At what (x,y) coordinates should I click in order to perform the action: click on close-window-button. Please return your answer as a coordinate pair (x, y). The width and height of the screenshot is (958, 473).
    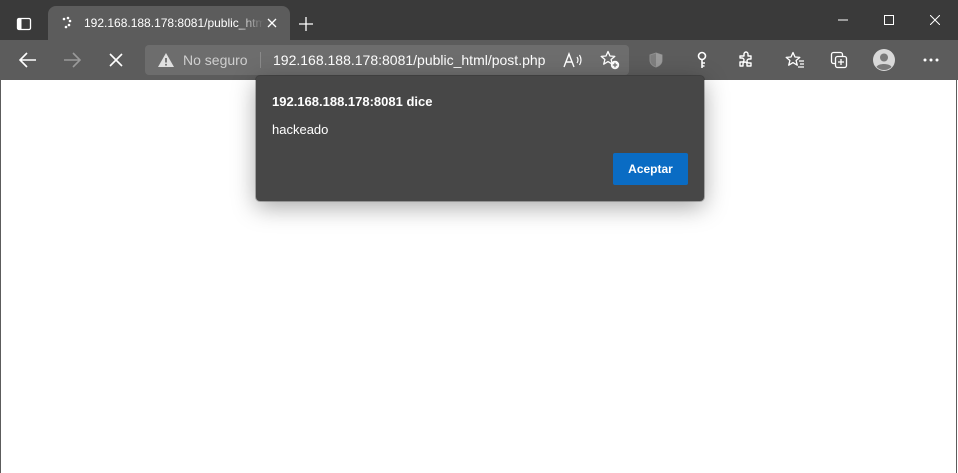
    Looking at the image, I should click on (935, 20).